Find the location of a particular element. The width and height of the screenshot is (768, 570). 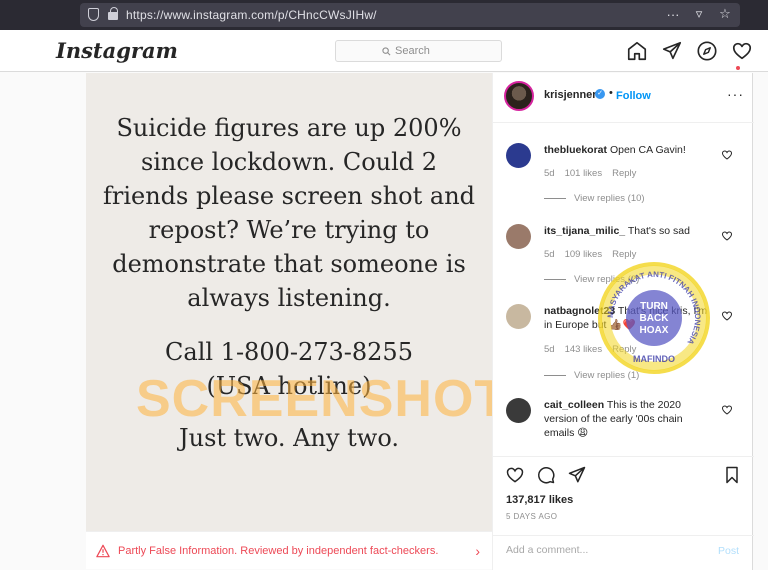

stamp-center-text: BACK is located at coordinates (655, 318).